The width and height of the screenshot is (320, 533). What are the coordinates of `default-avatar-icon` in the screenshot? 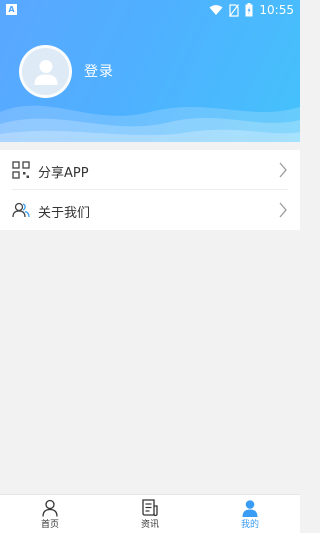 It's located at (45, 72).